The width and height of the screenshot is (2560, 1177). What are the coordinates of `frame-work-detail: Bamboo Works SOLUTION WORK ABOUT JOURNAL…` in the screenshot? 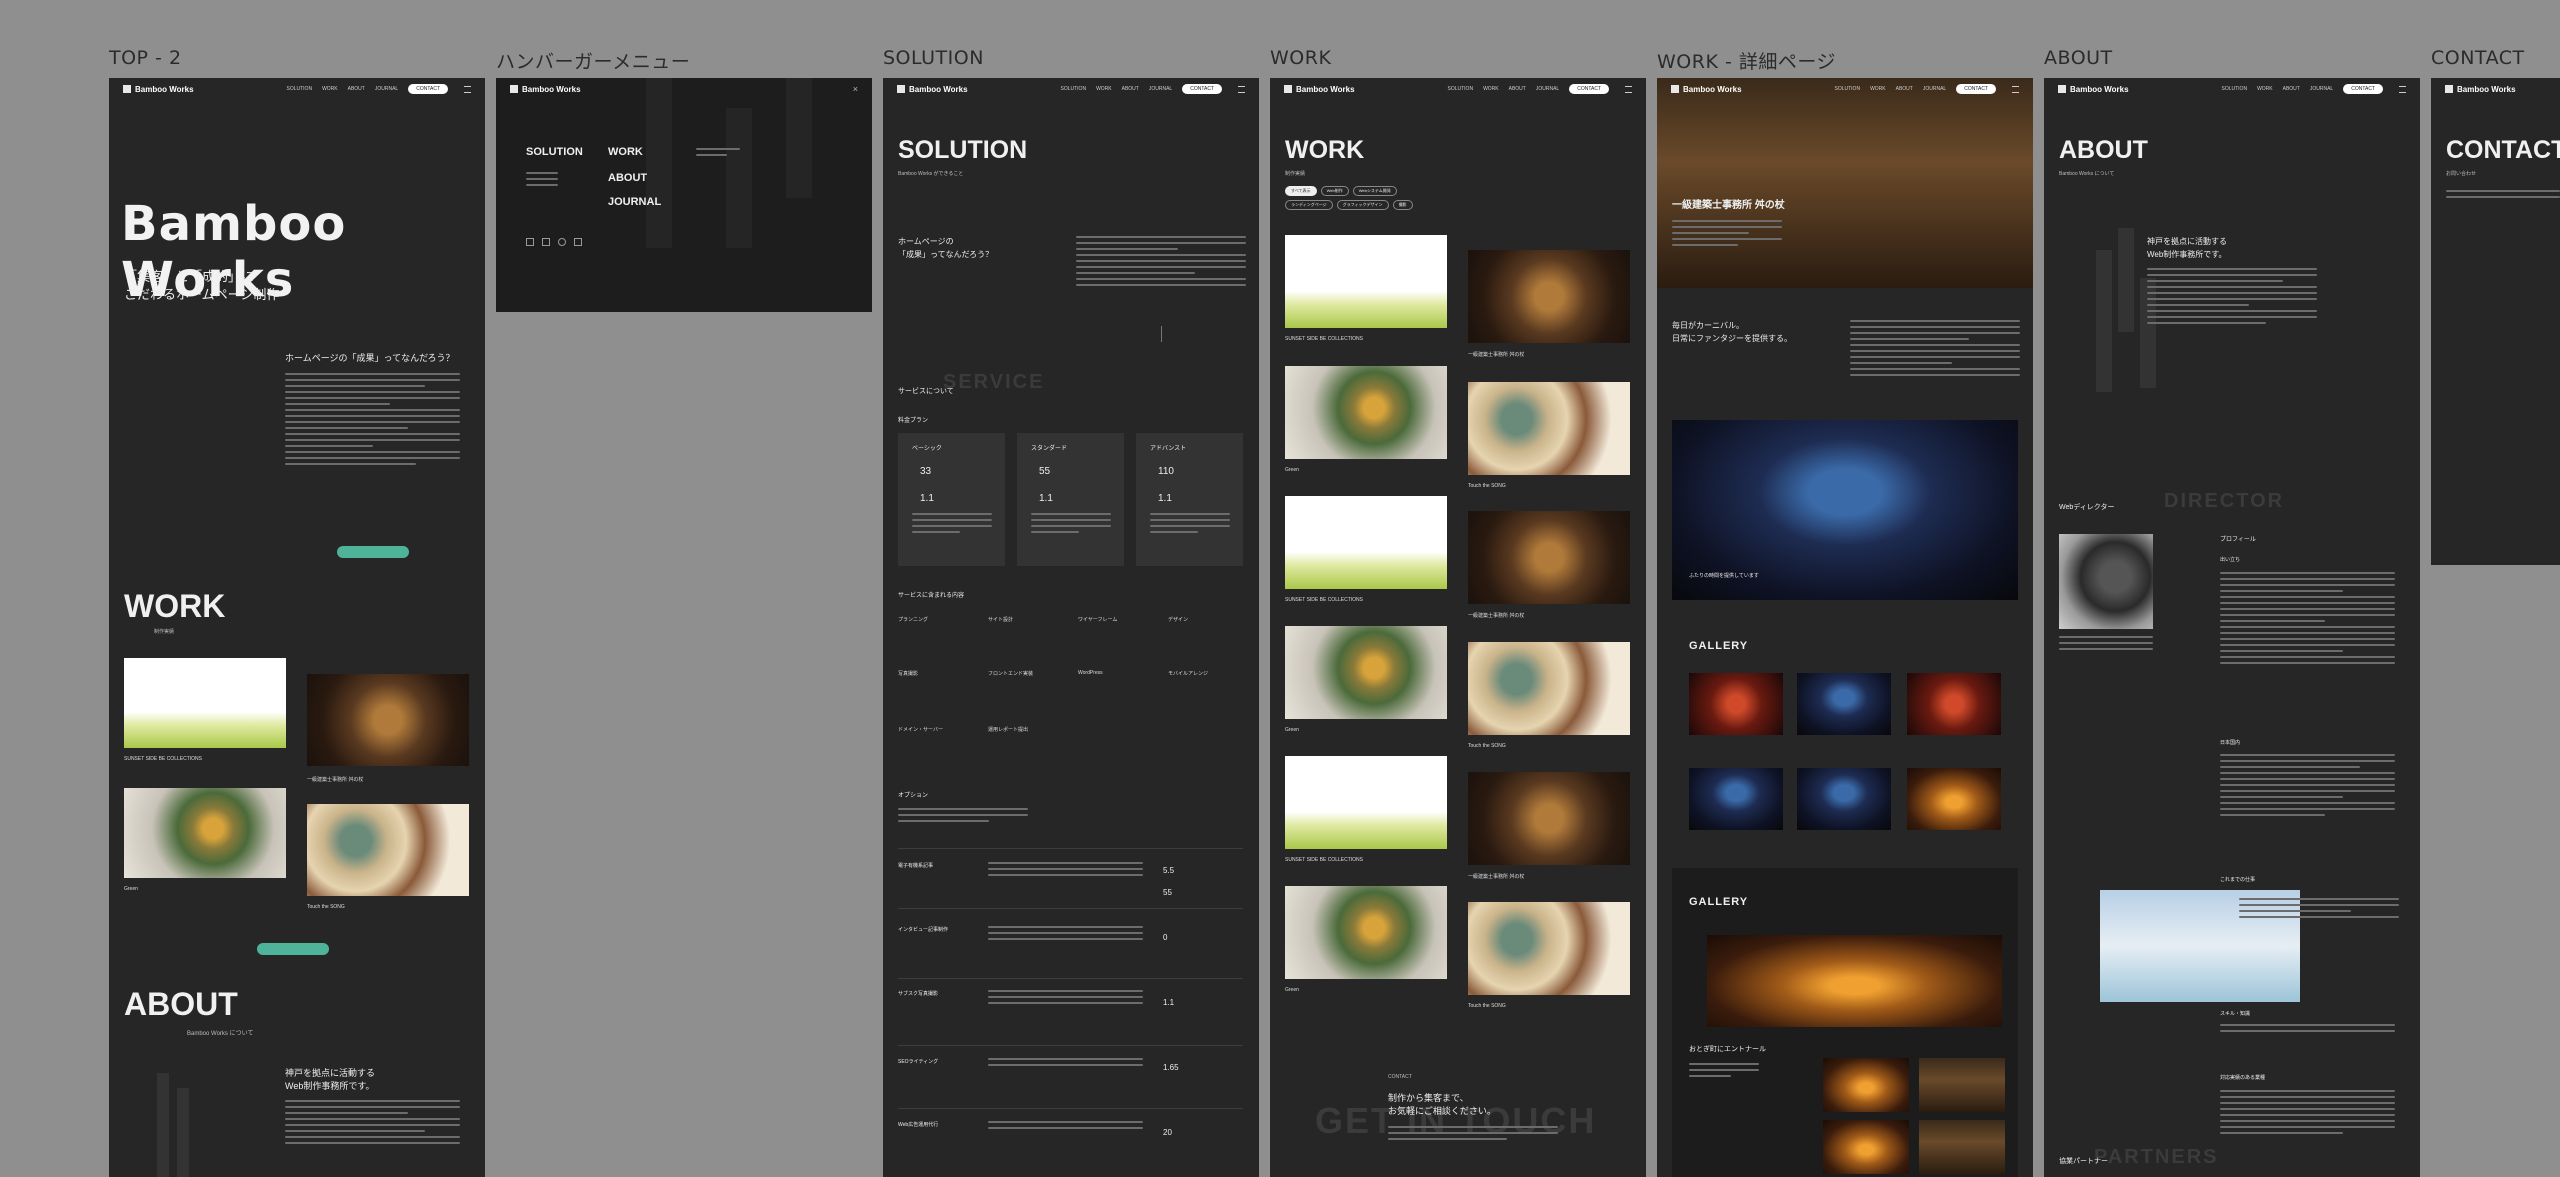 It's located at (1845, 627).